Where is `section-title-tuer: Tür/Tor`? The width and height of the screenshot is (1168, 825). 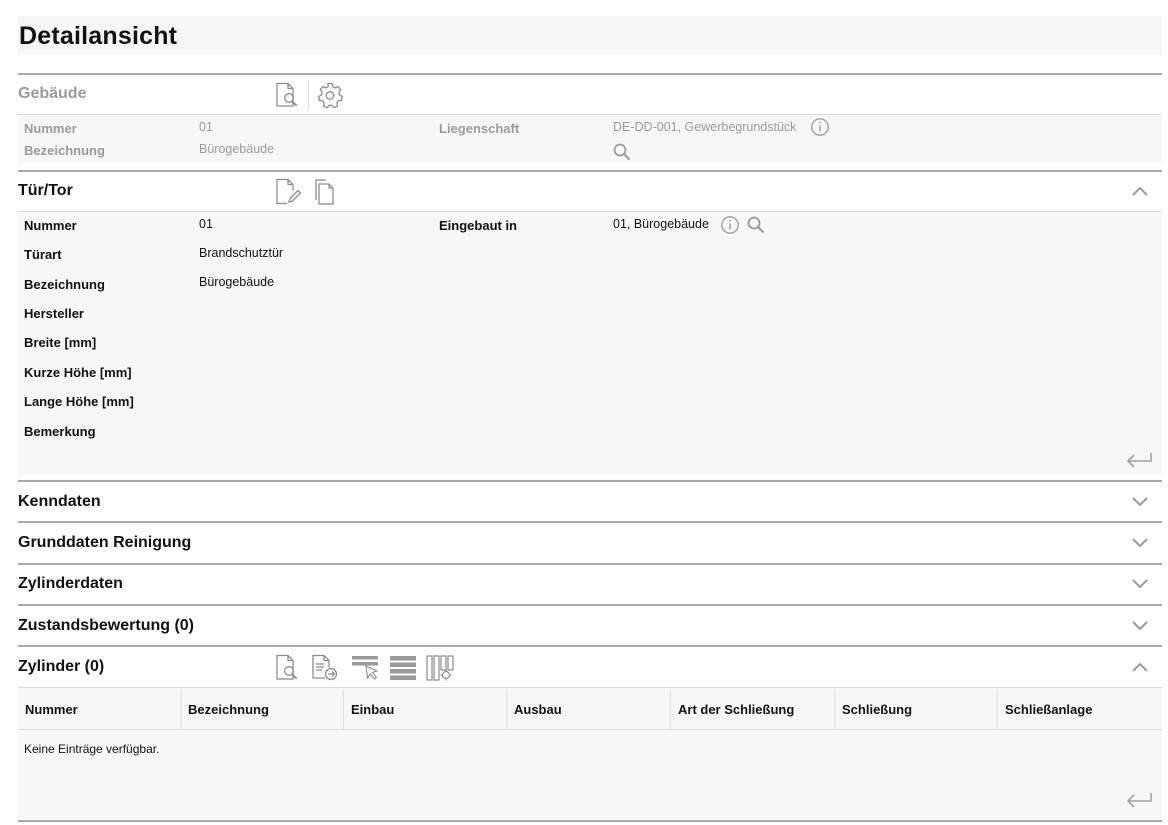 section-title-tuer: Tür/Tor is located at coordinates (45, 190).